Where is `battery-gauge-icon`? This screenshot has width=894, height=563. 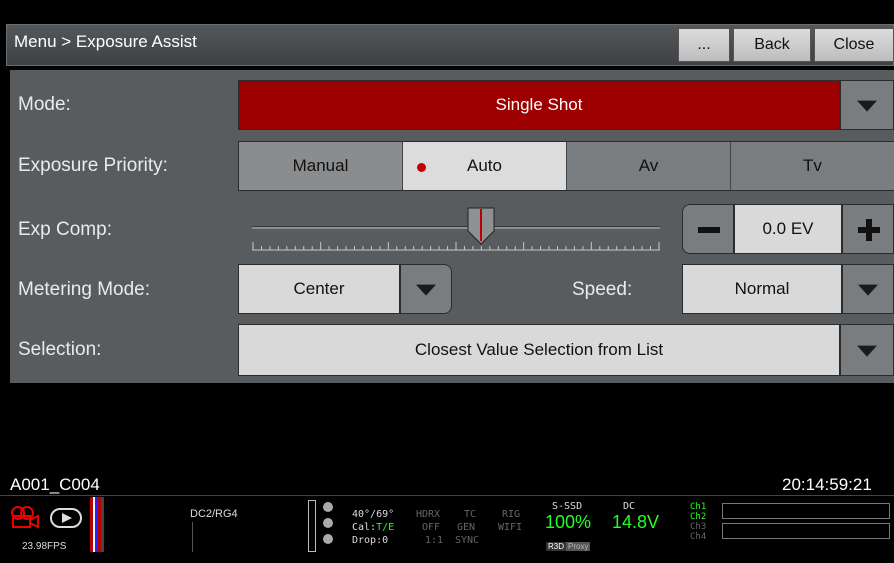
battery-gauge-icon is located at coordinates (312, 526).